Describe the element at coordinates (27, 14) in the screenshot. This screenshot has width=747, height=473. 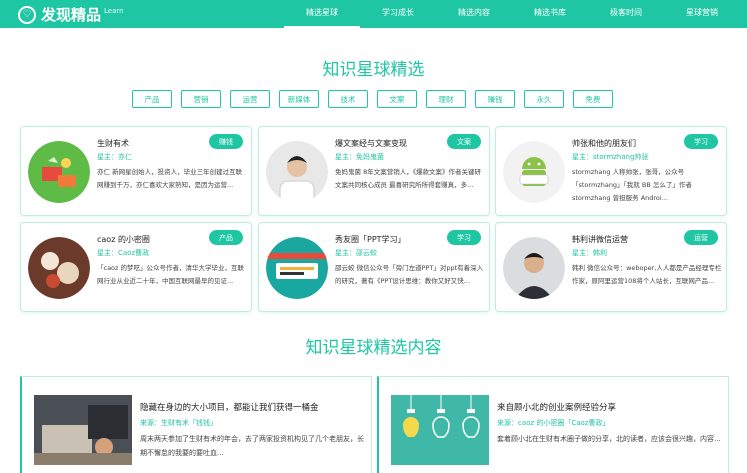
I see `heart-icon: ♡` at that location.